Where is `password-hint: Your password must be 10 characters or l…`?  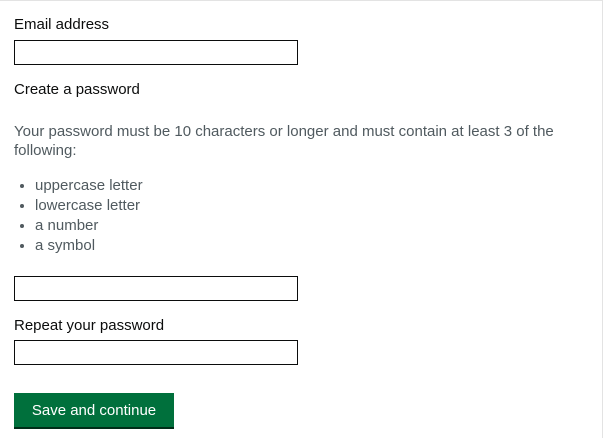
password-hint: Your password must be 10 characters or l… is located at coordinates (284, 141).